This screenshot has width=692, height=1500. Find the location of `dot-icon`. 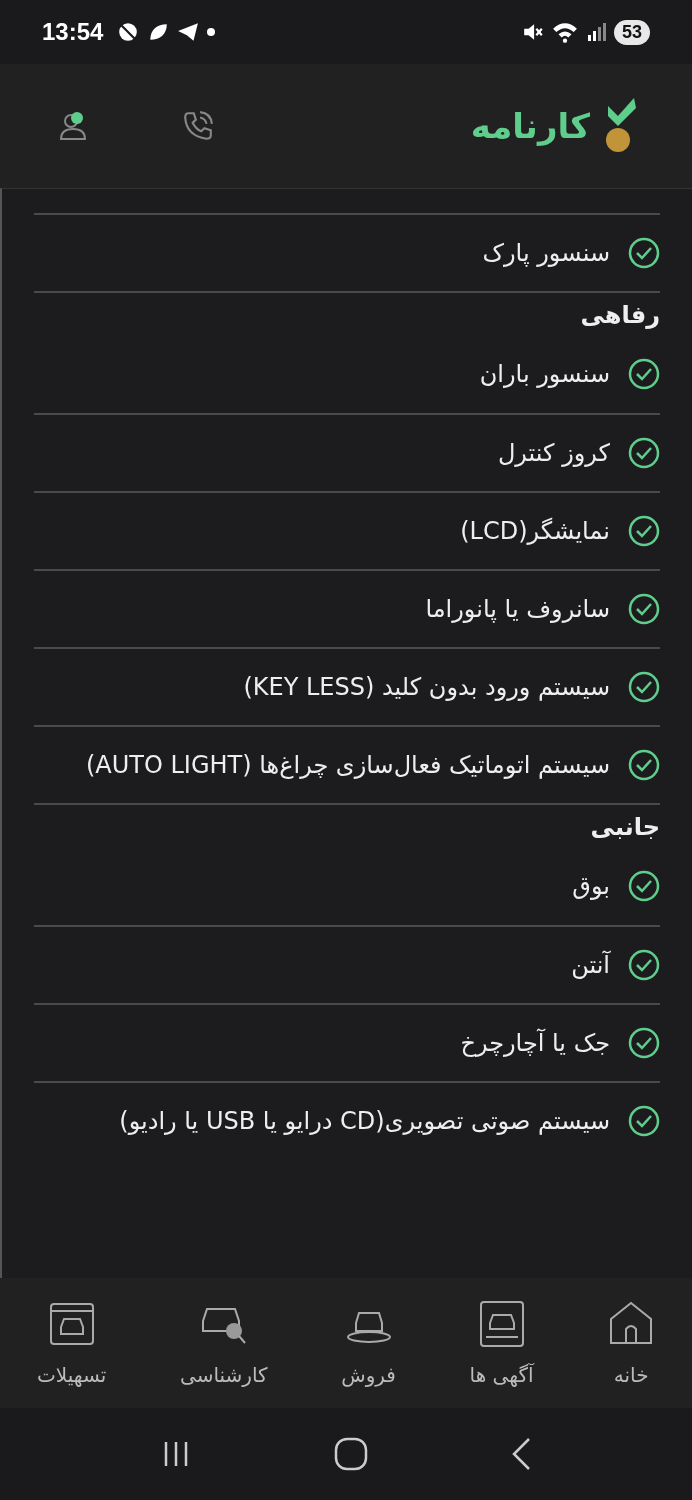

dot-icon is located at coordinates (211, 32).